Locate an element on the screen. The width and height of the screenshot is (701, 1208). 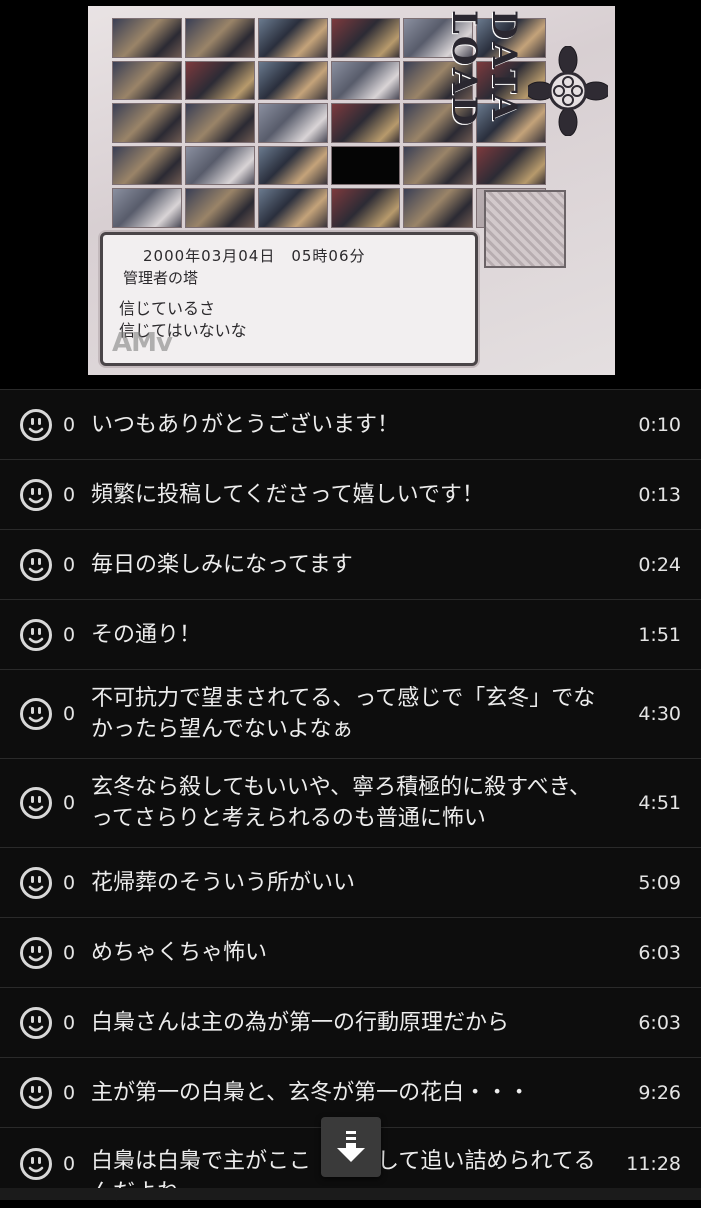
comment-row: 0 毎日の楽しみになってます 0:24 is located at coordinates (350, 564).